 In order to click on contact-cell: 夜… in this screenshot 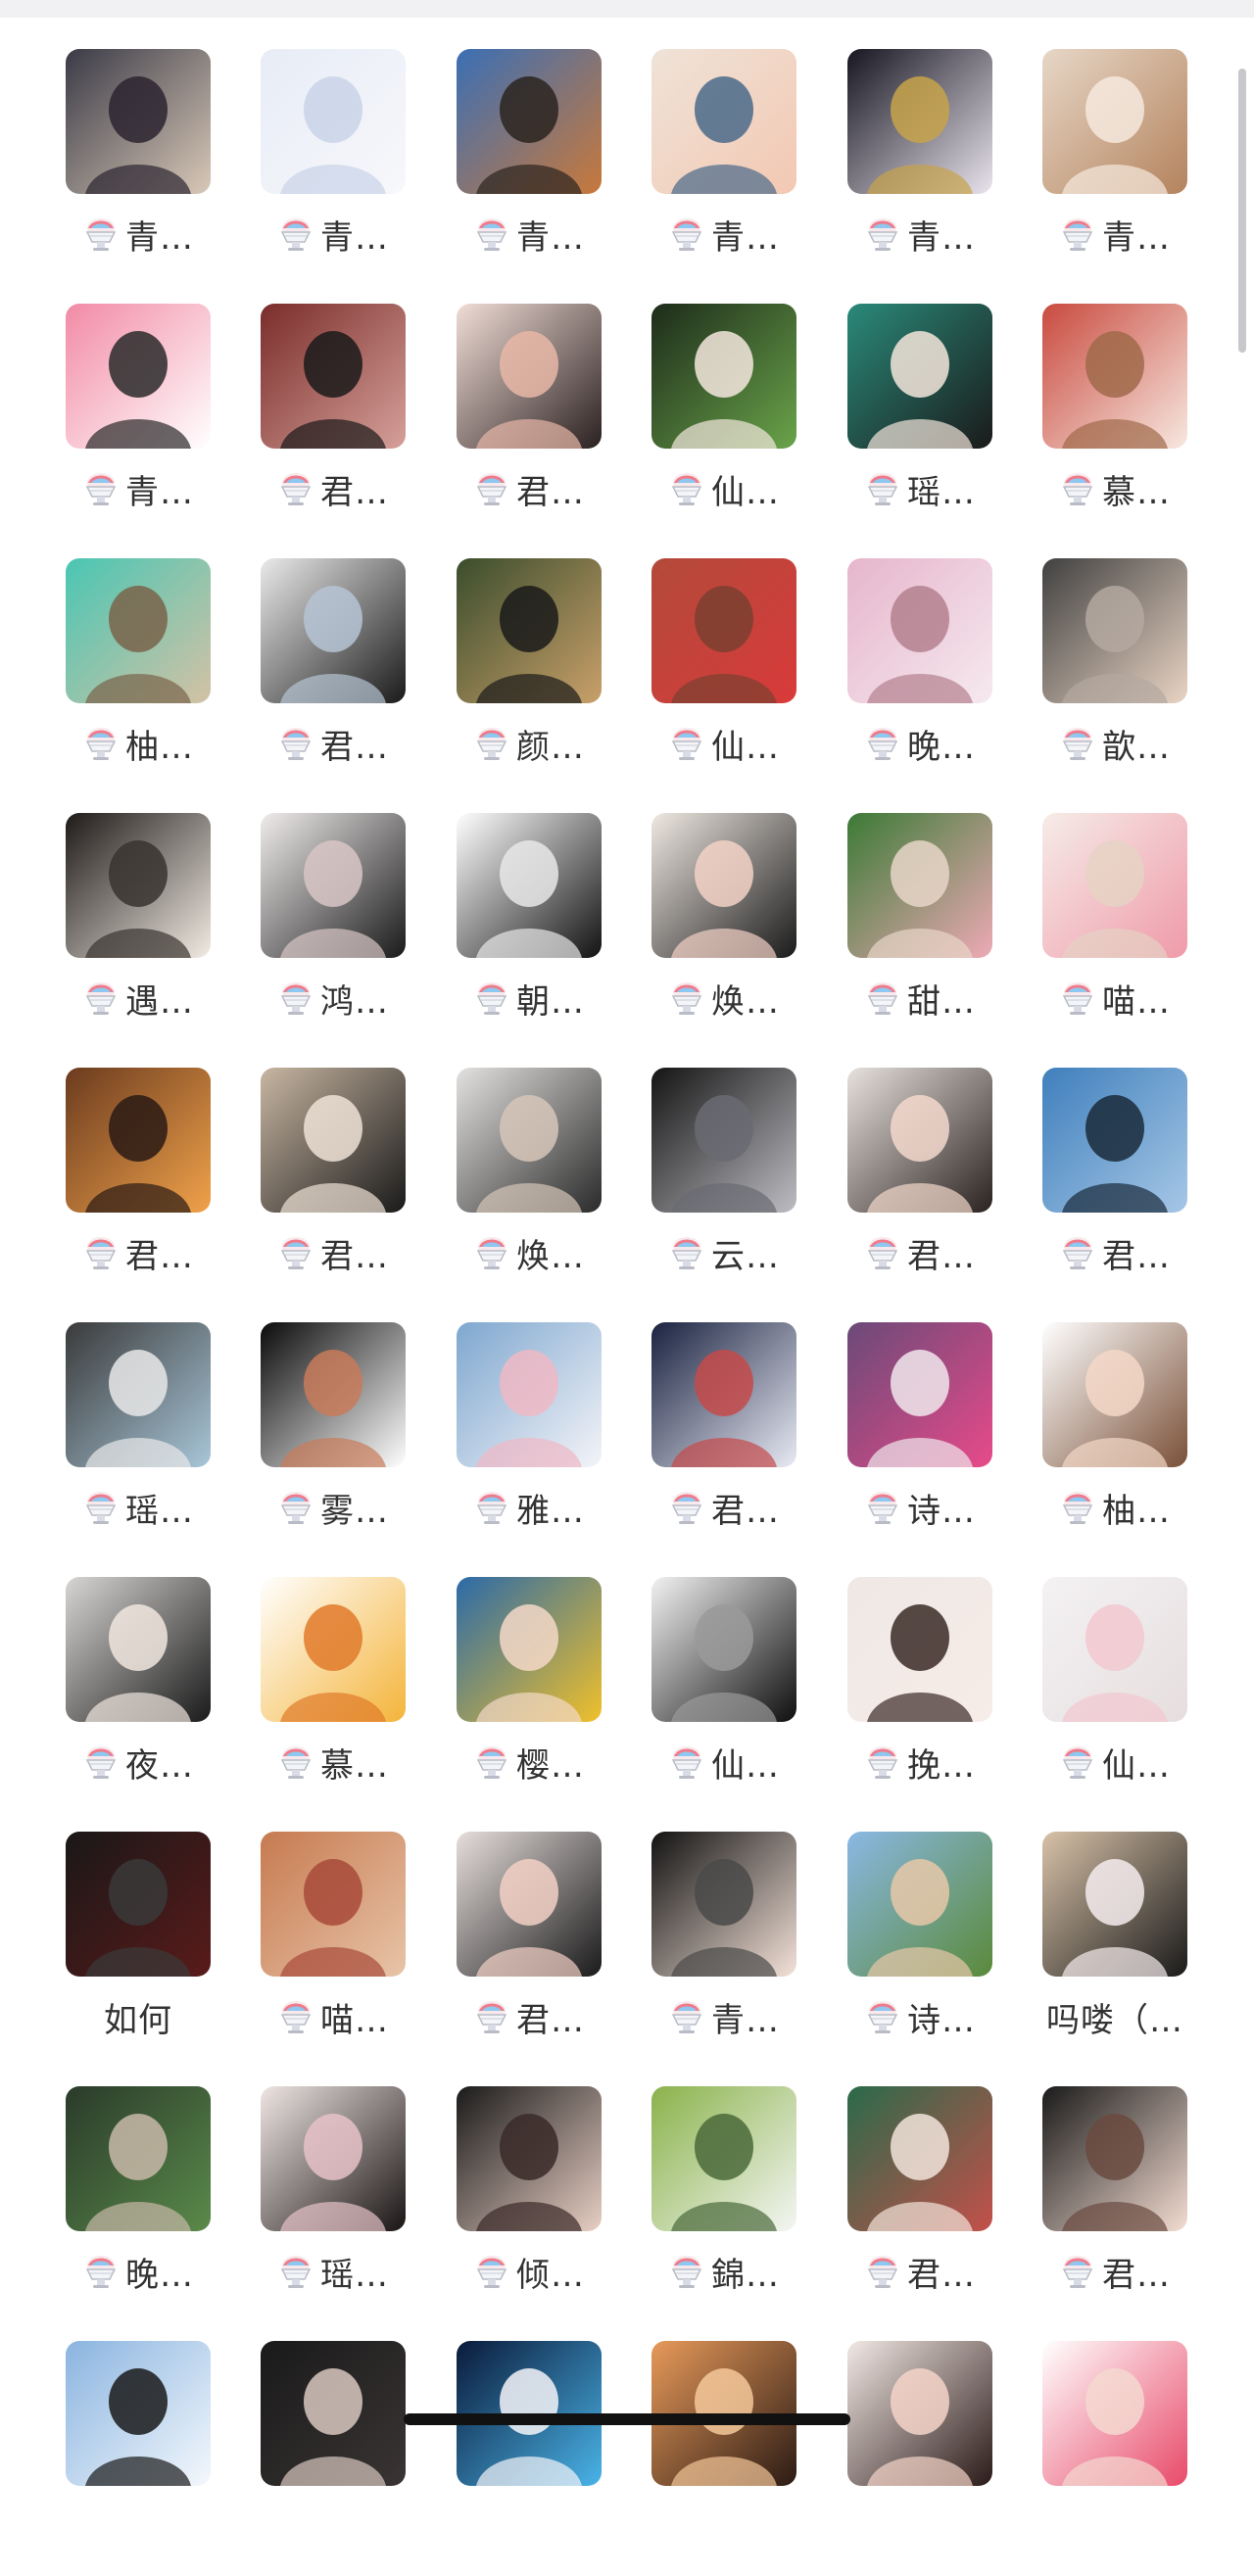, I will do `click(115, 1695)`.